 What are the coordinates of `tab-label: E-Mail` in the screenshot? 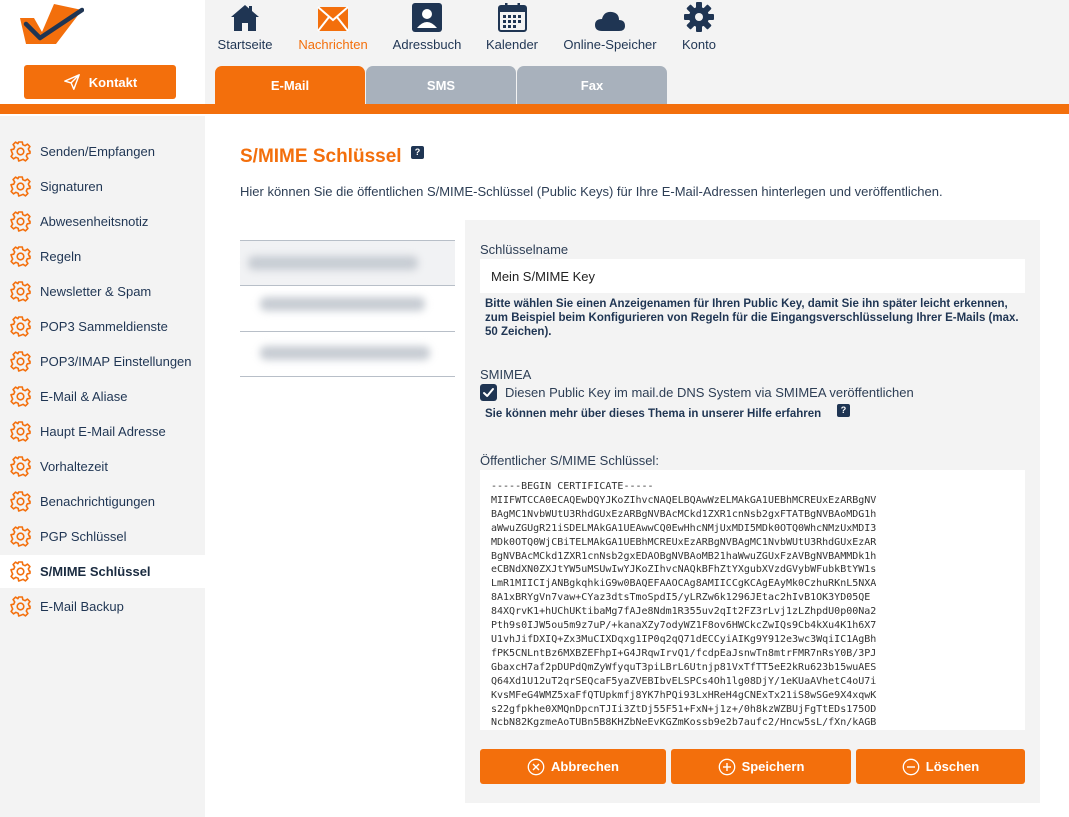 It's located at (290, 85).